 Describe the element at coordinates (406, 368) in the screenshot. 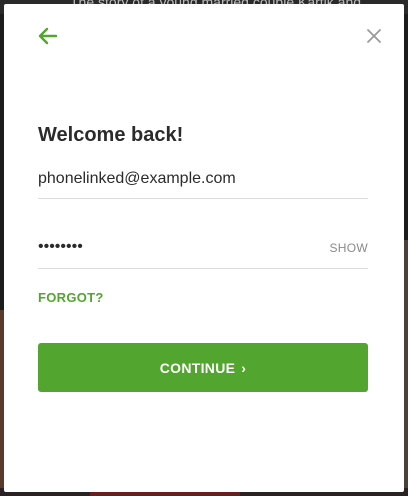

I see `backdrop-right-panel` at that location.